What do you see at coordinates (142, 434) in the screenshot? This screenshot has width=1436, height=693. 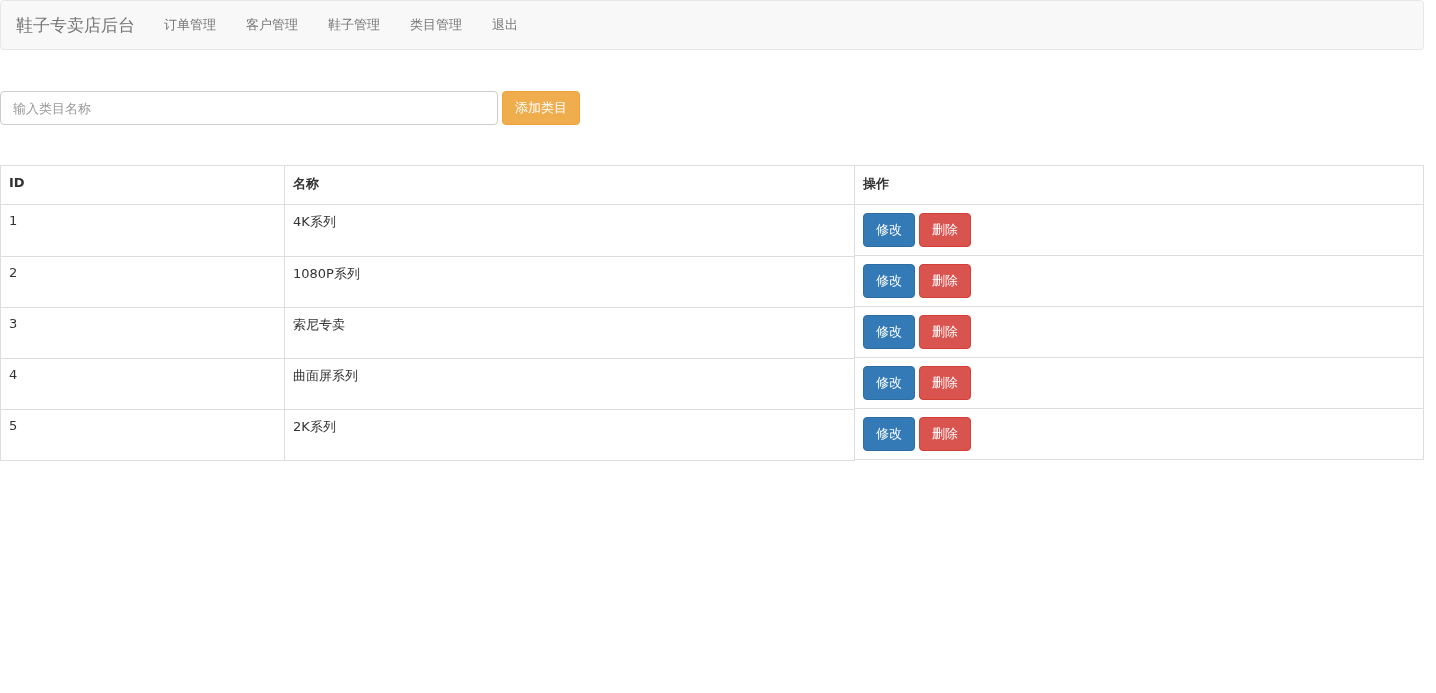 I see `id-cell: 5` at bounding box center [142, 434].